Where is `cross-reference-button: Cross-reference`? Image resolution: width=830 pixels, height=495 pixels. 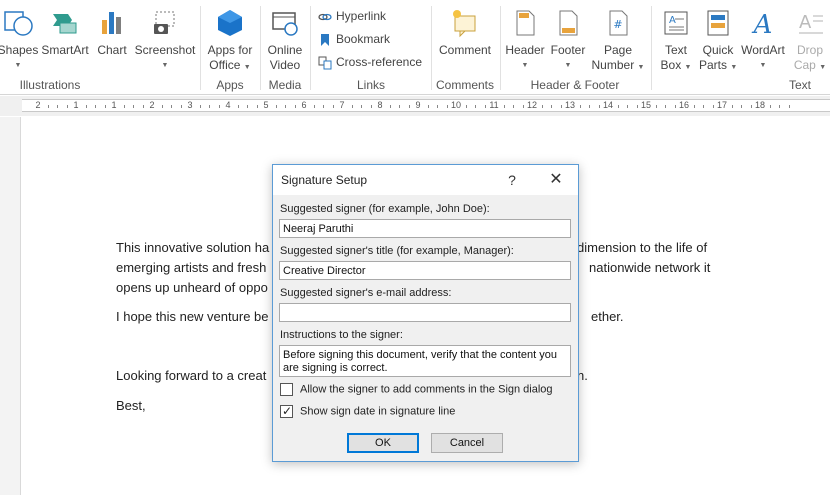 cross-reference-button: Cross-reference is located at coordinates (370, 62).